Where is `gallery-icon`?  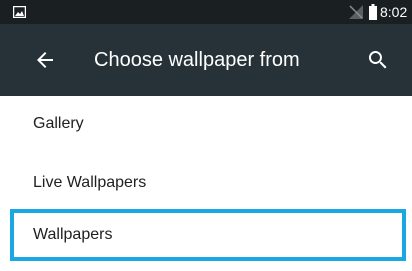 gallery-icon is located at coordinates (19, 12).